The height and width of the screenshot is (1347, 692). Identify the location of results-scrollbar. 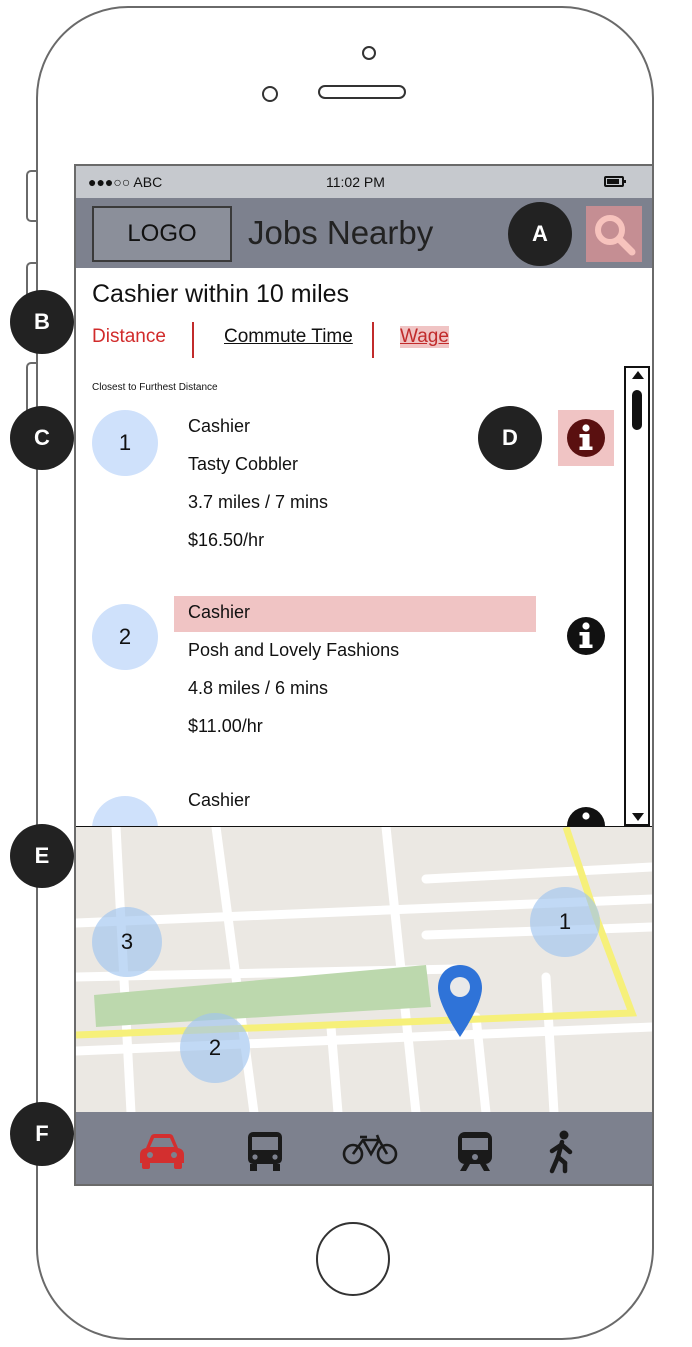
(637, 596).